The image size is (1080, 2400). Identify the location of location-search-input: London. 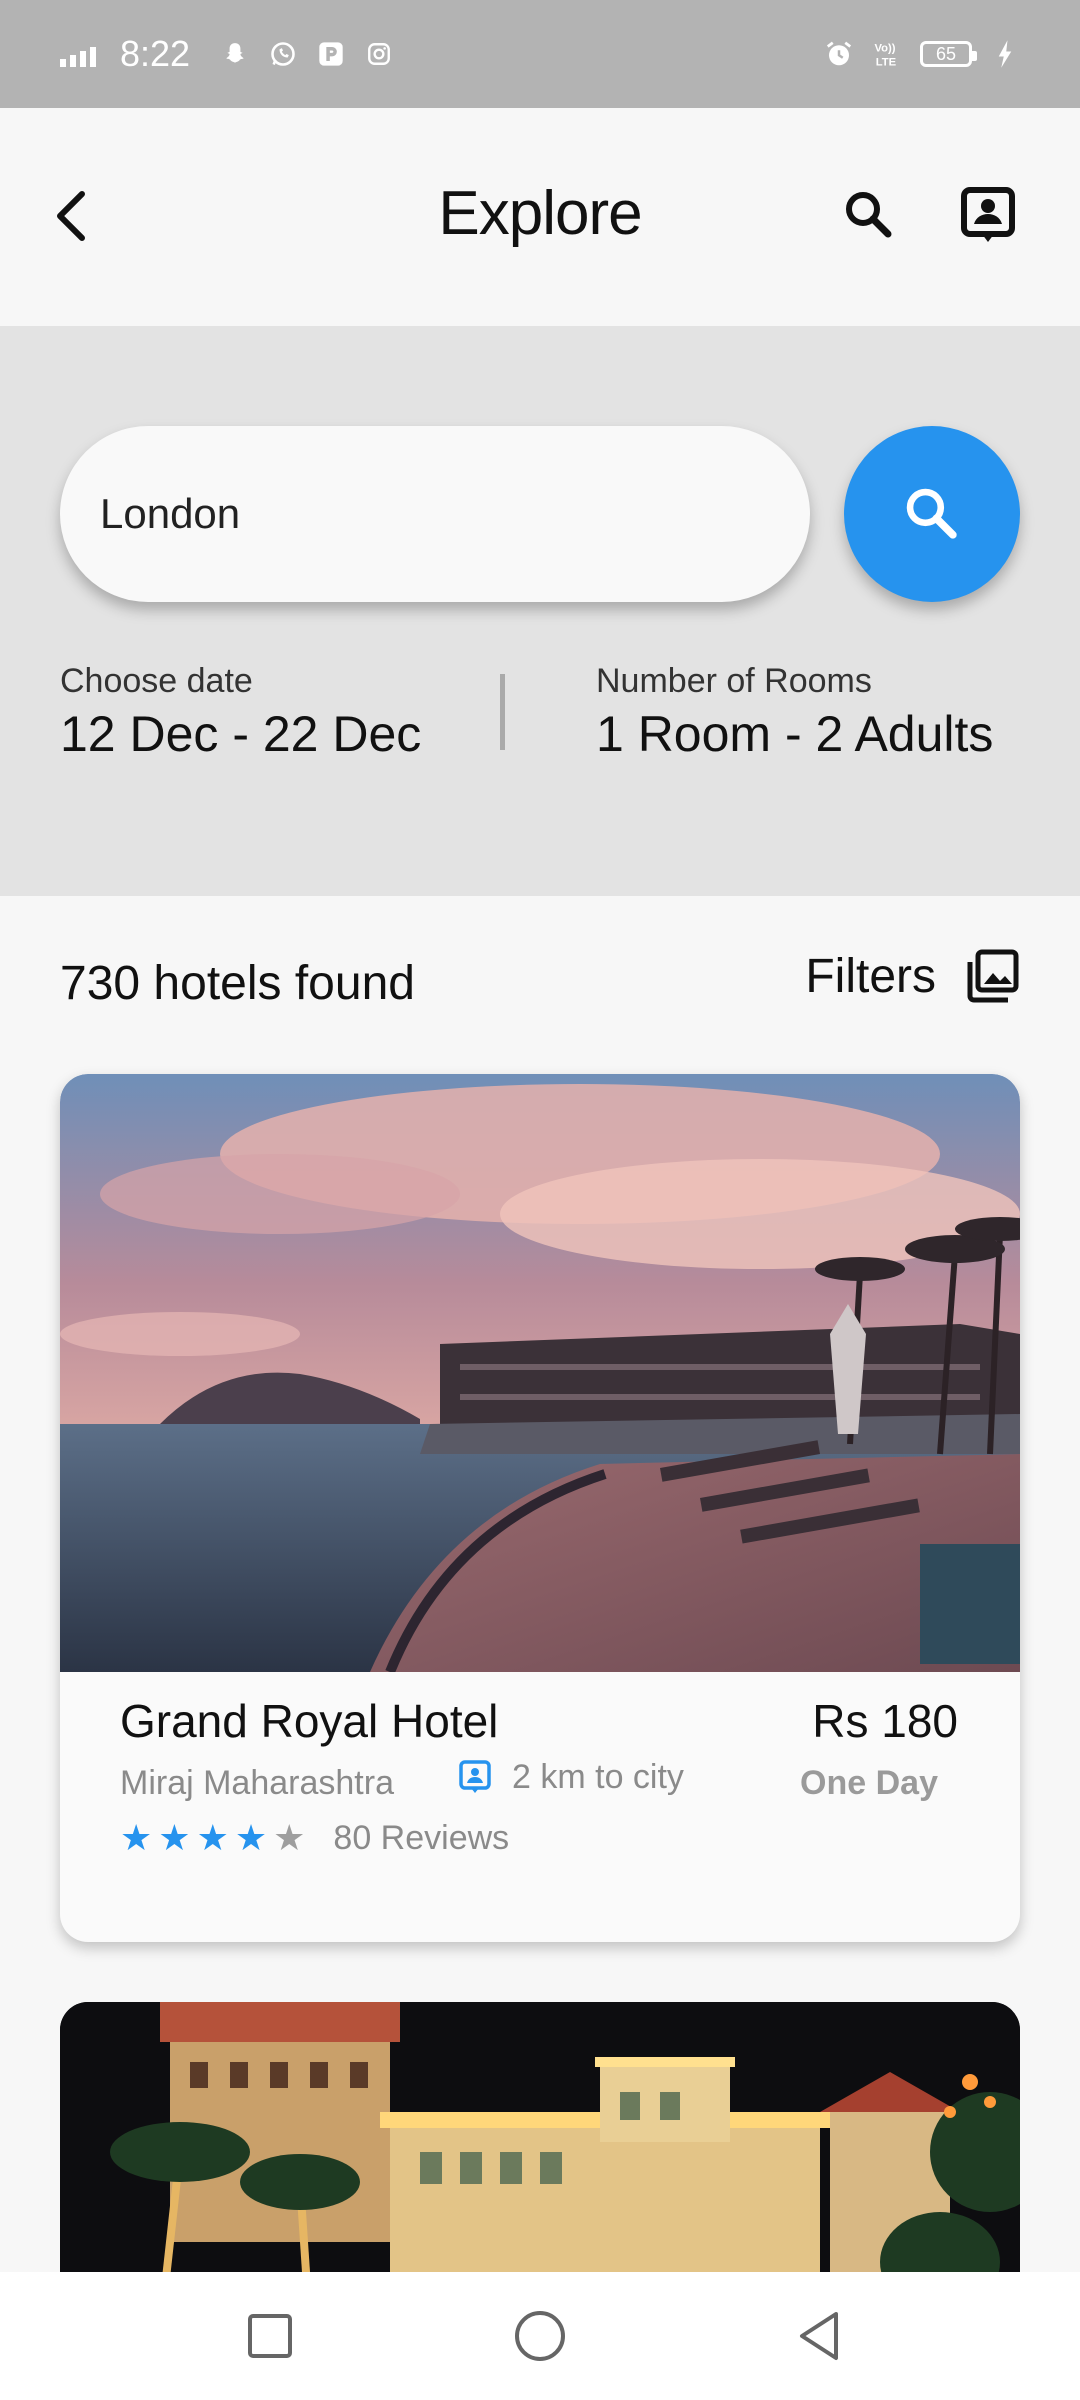
(435, 514).